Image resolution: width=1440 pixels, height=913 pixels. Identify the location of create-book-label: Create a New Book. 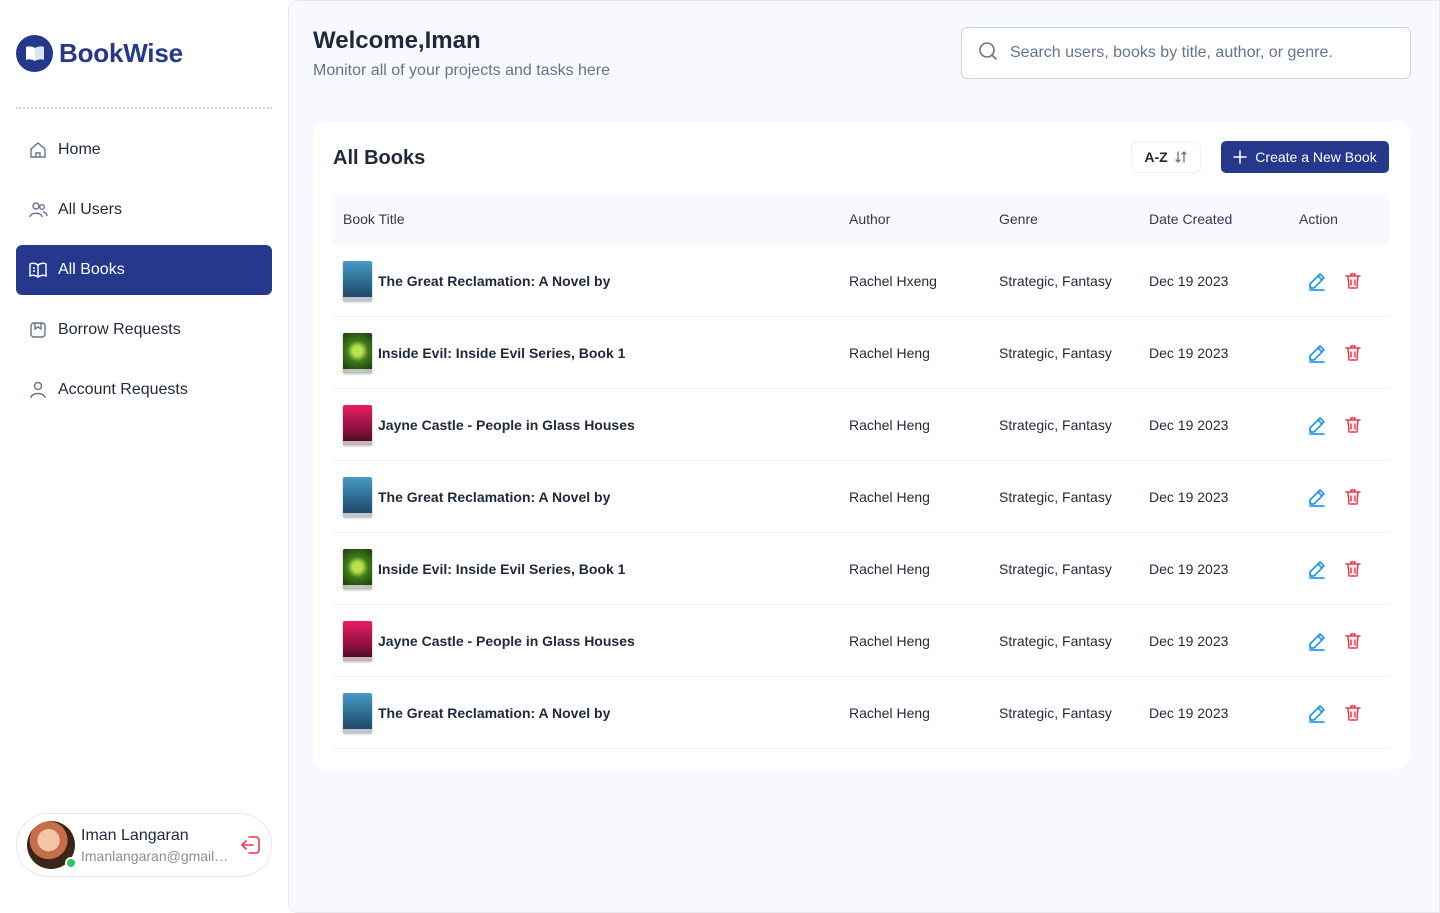
(1316, 157).